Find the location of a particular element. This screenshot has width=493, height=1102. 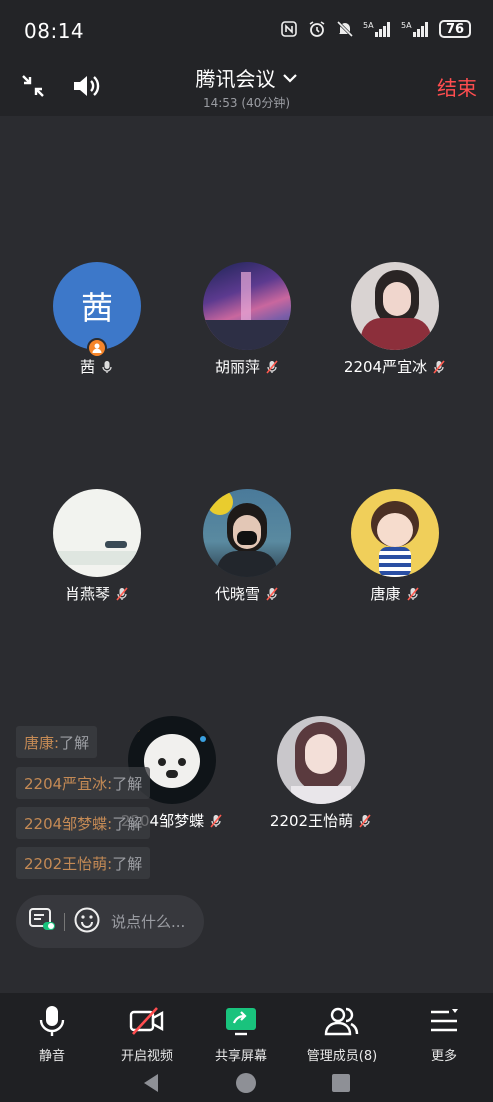

avatar-initial: 茜 is located at coordinates (96, 308).